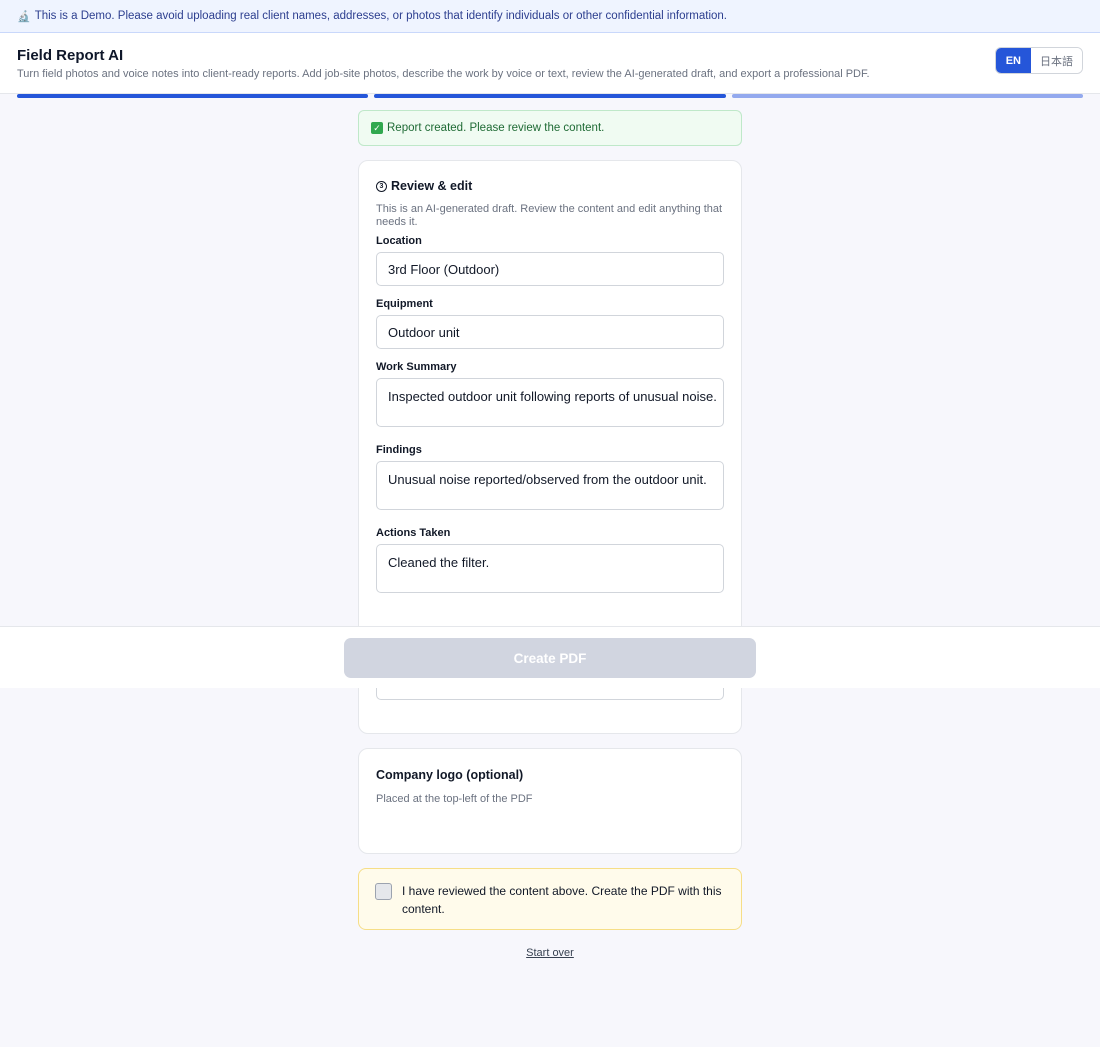 This screenshot has height=1047, width=1100. Describe the element at coordinates (381, 186) in the screenshot. I see `step-number-icon: 3` at that location.